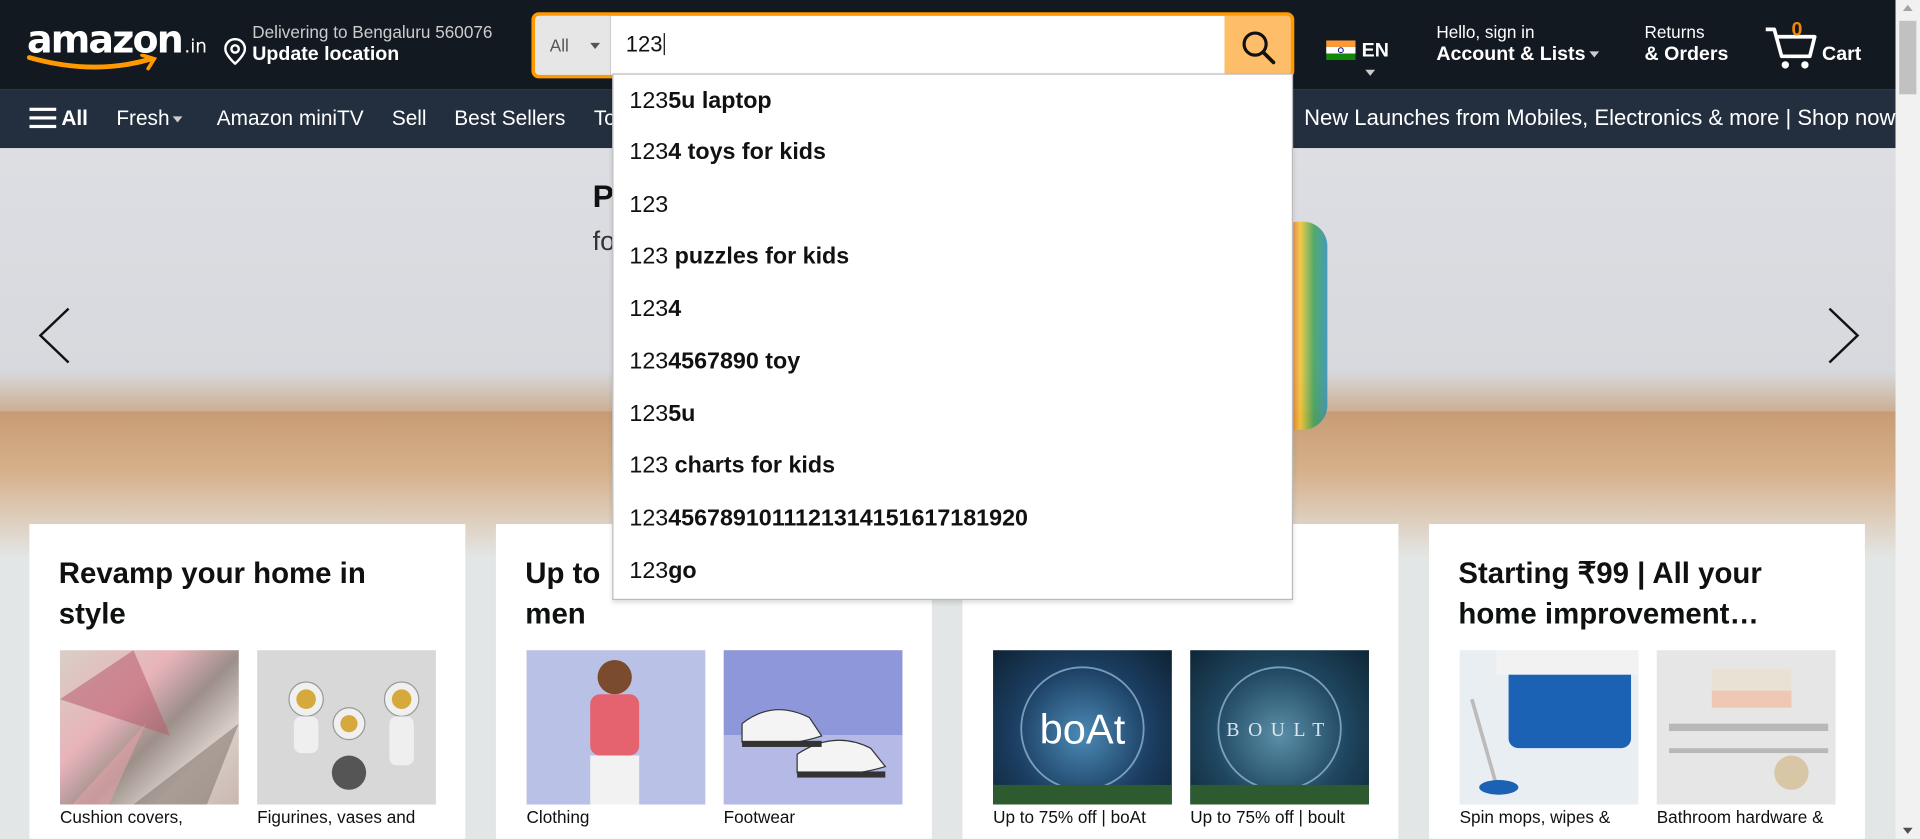  I want to click on tile-image-bathroom, so click(1746, 727).